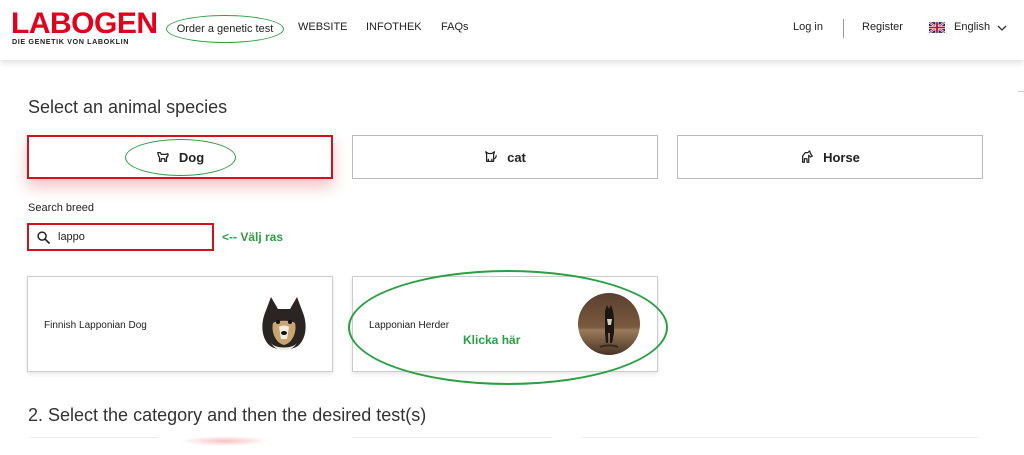 The height and width of the screenshot is (455, 1024). What do you see at coordinates (491, 156) in the screenshot?
I see `cat-icon` at bounding box center [491, 156].